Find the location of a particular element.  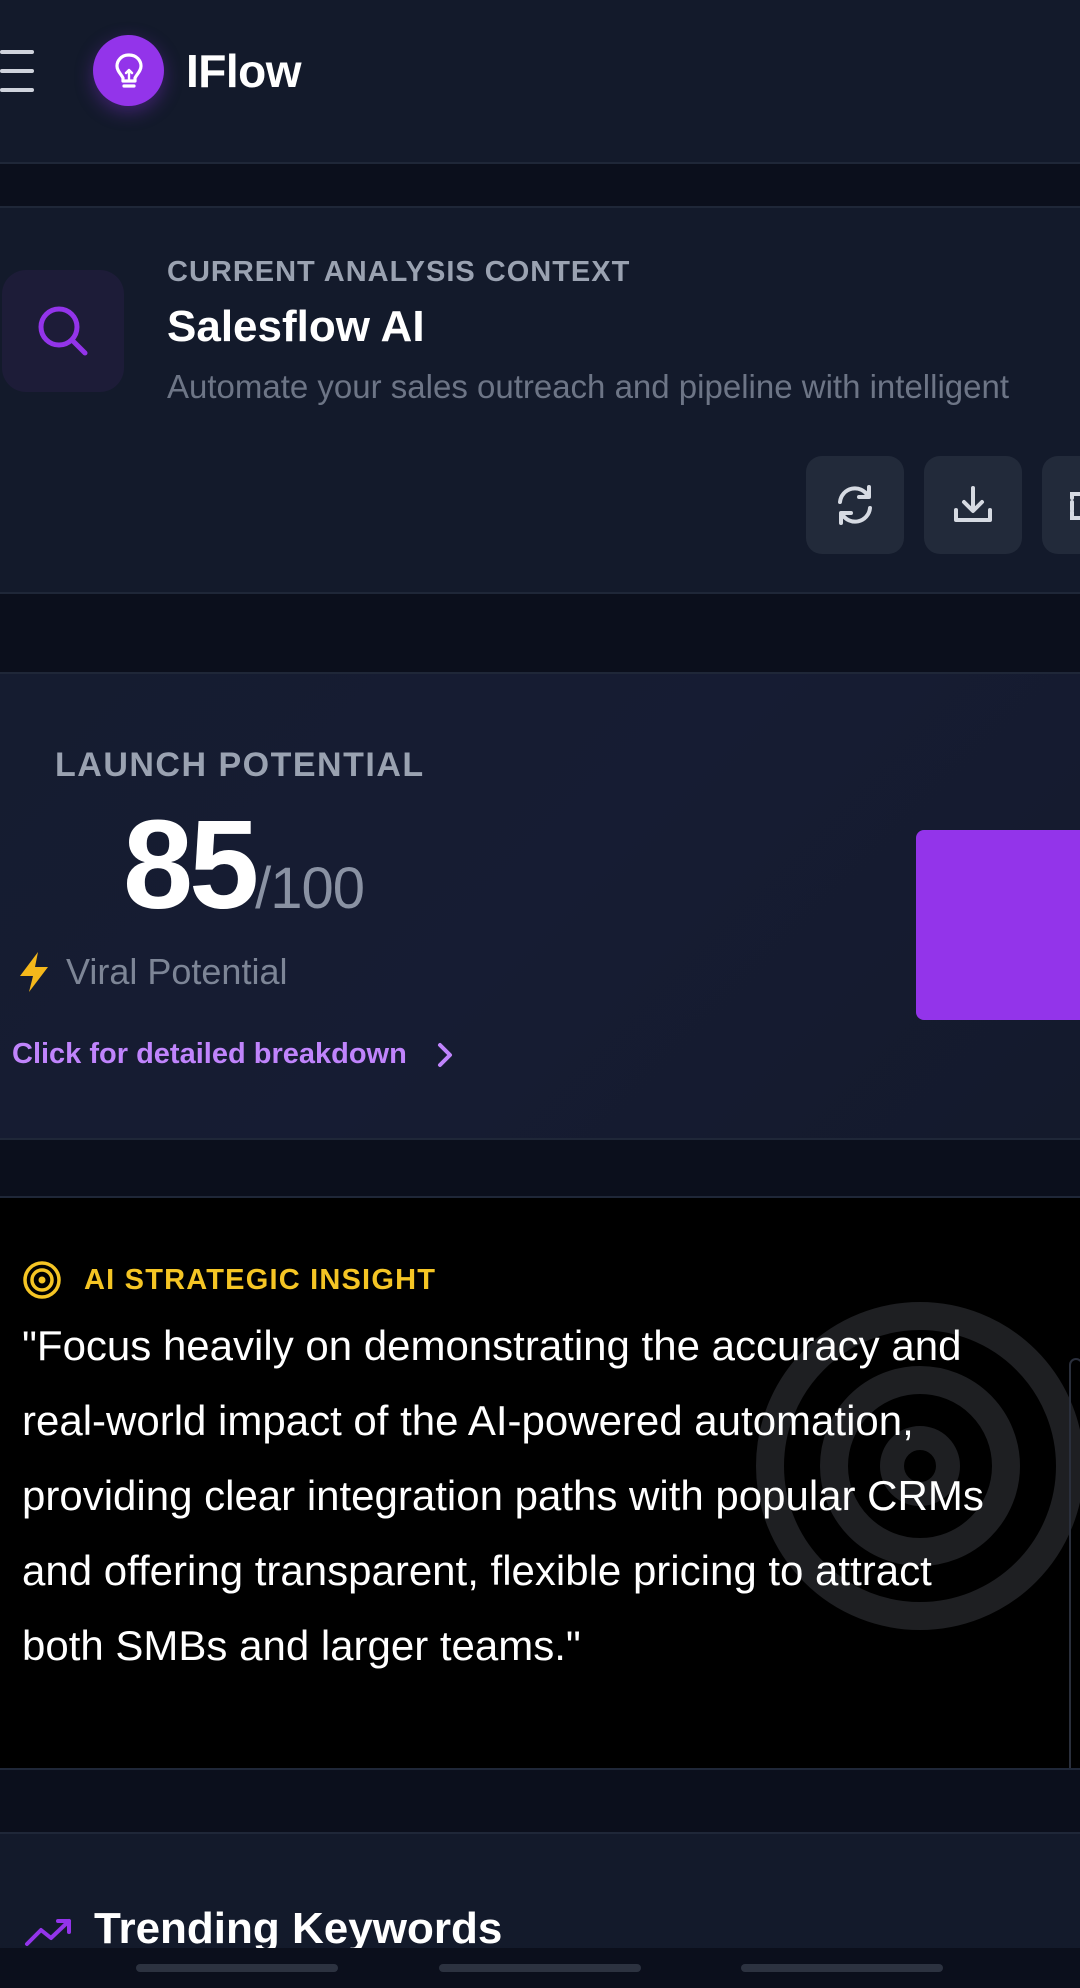

refresh-button is located at coordinates (855, 505).